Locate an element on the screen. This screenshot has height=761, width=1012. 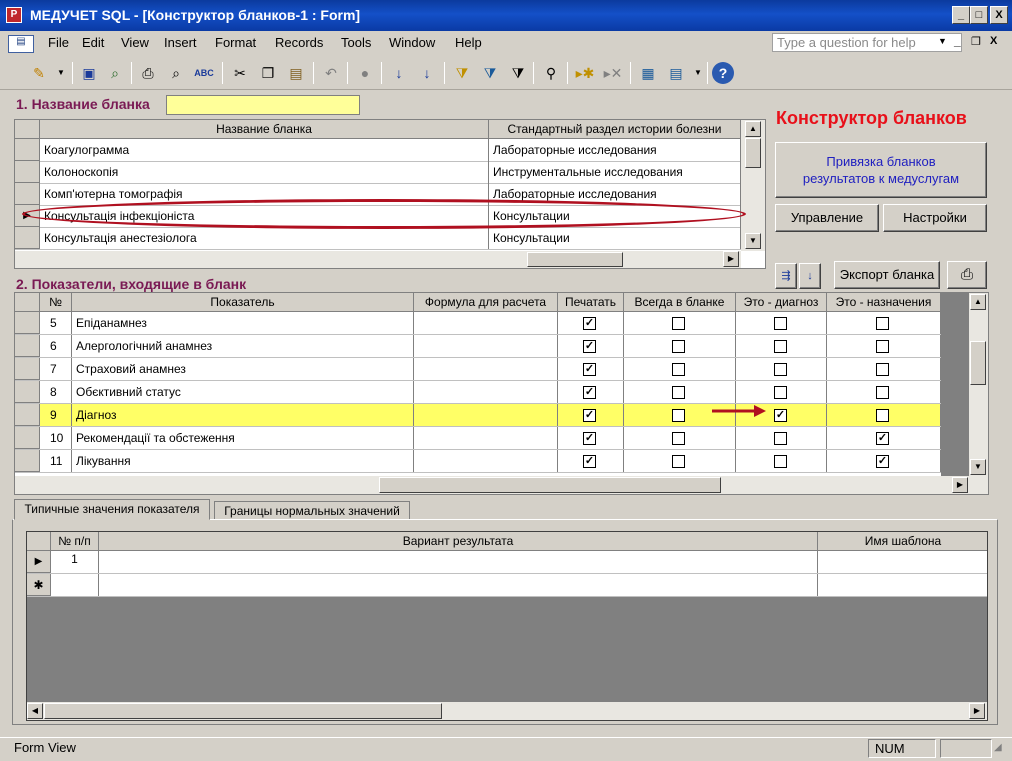
table-row: 10 Рекомендації та обстеження ✓ ✓ is located at coordinates (478, 438).